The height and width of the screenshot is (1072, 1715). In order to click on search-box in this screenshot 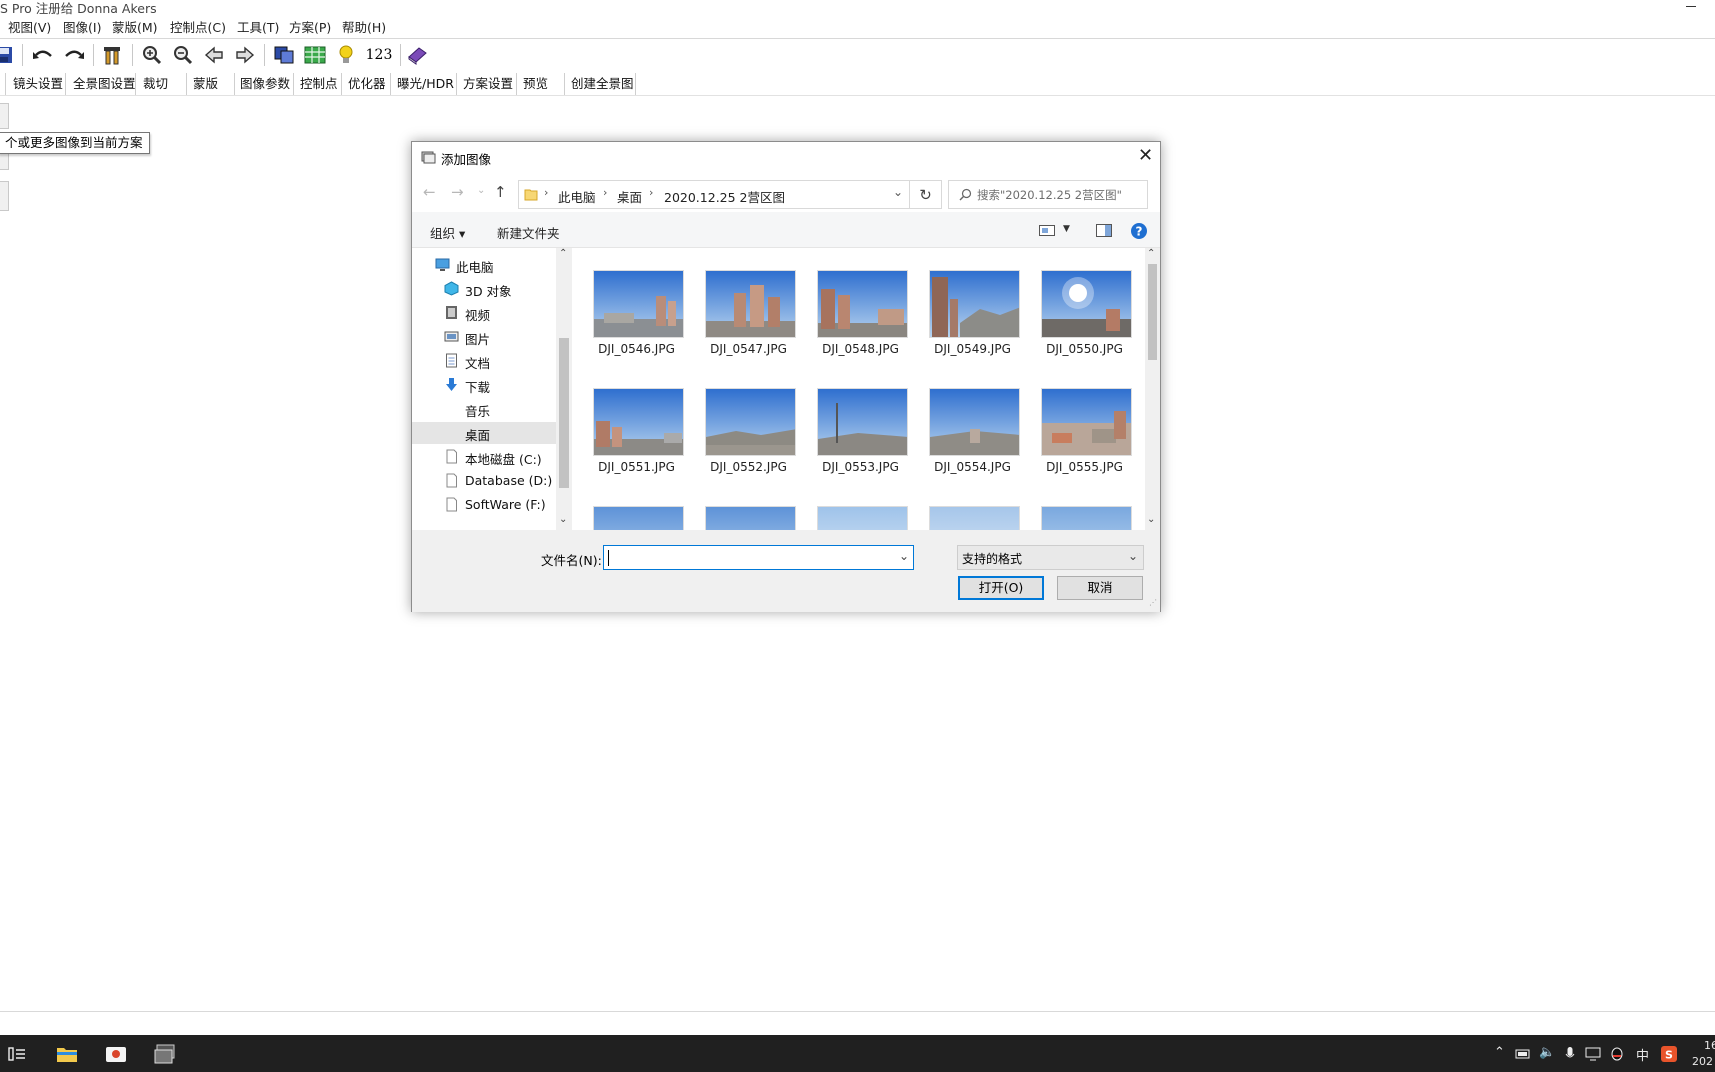, I will do `click(1048, 194)`.